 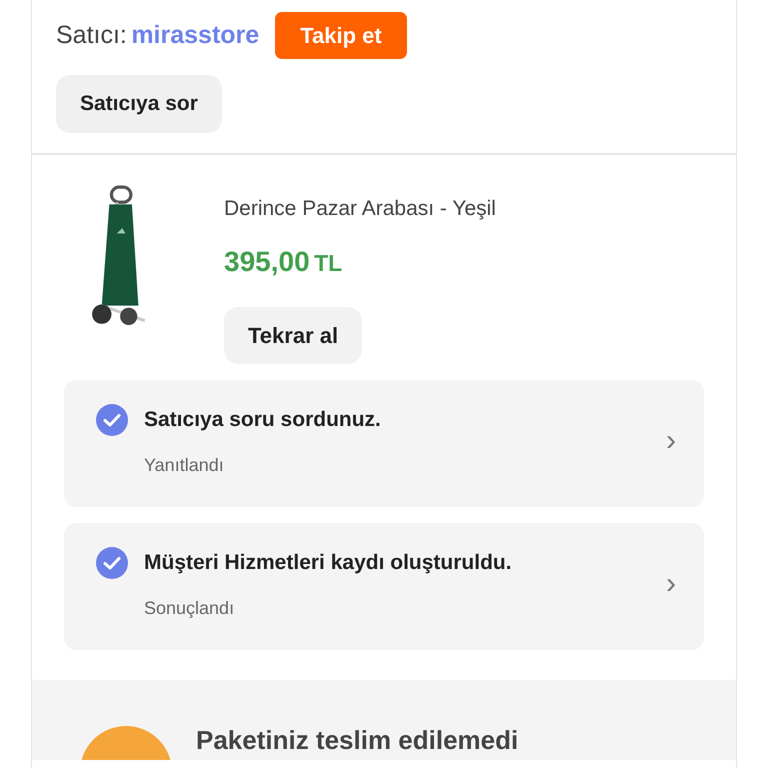 I want to click on delivery-status-title: Paketiniz teslim edilemedi, so click(x=357, y=741).